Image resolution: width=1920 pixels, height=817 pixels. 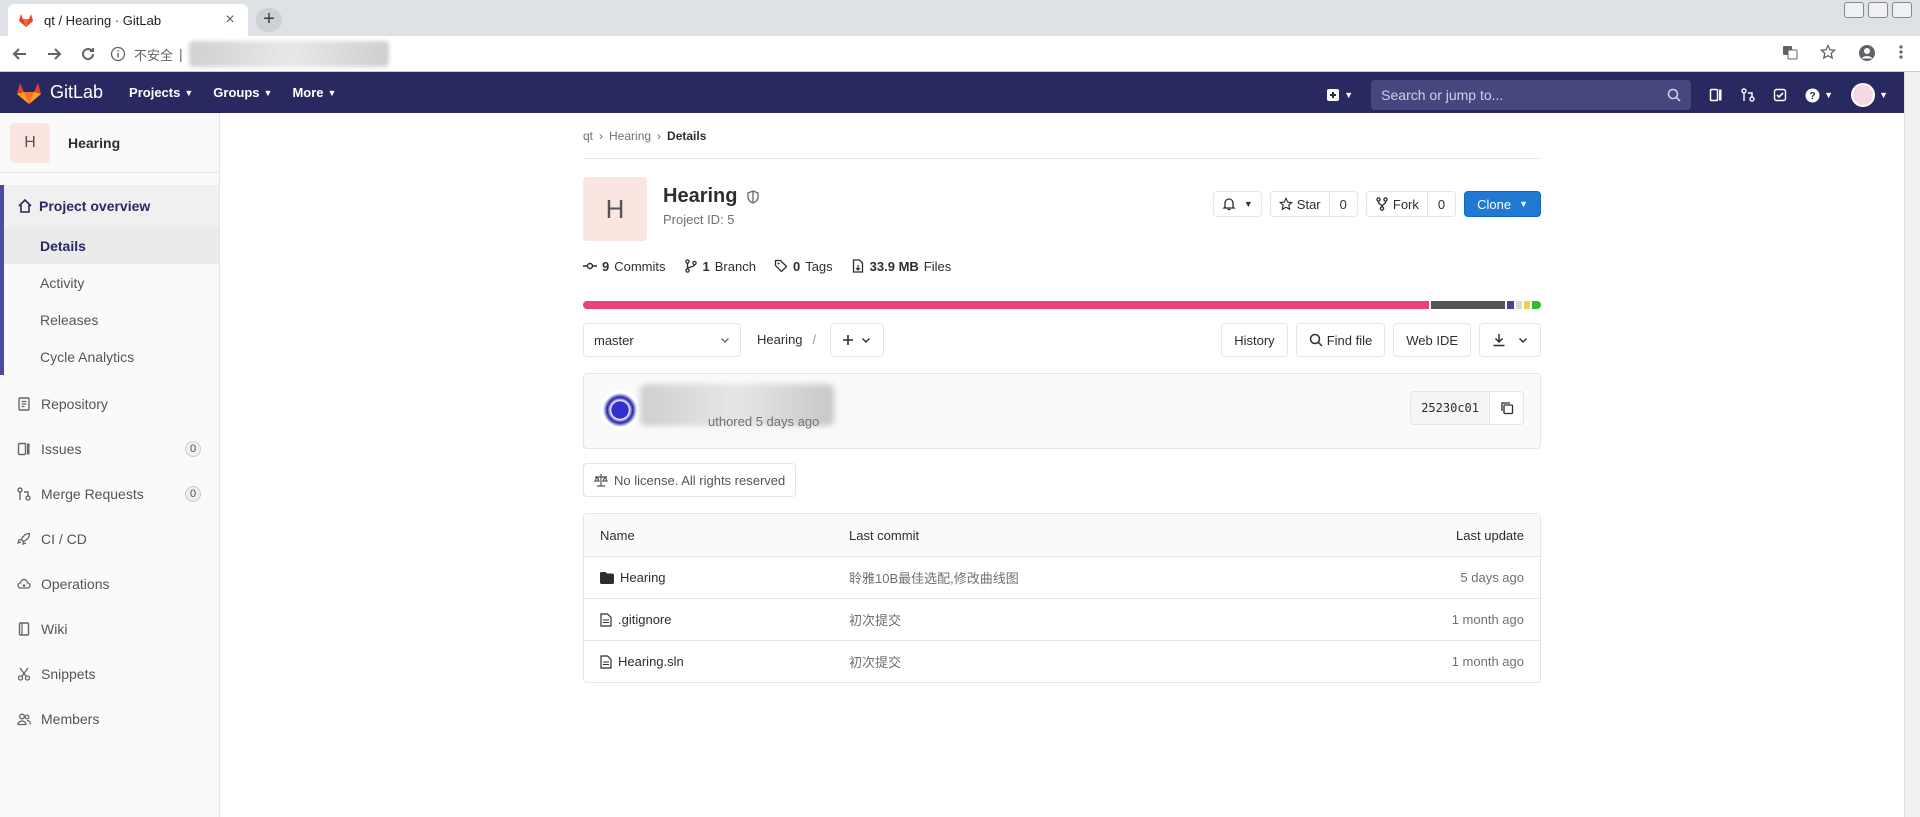 What do you see at coordinates (662, 340) in the screenshot?
I see `branch-select: master` at bounding box center [662, 340].